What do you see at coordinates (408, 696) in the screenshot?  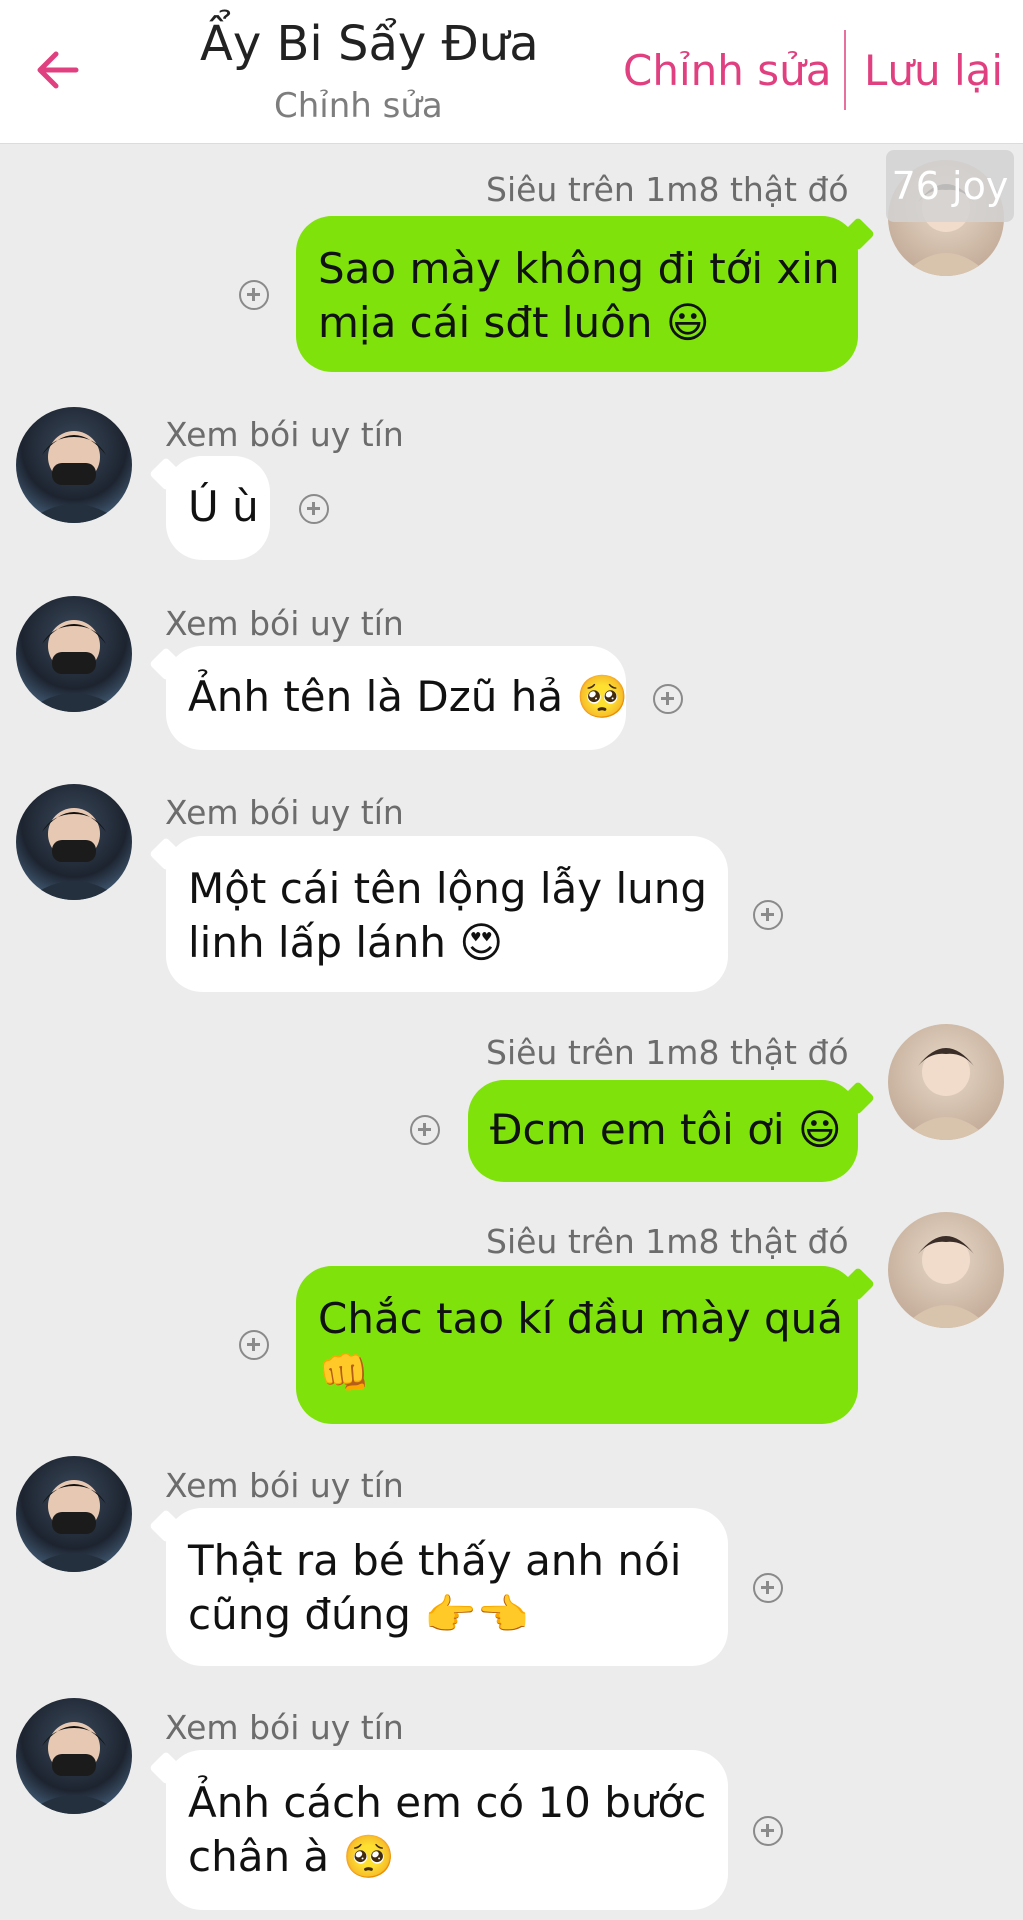 I see `message-text-line: Ảnh tên là Dzũ hả 🥺` at bounding box center [408, 696].